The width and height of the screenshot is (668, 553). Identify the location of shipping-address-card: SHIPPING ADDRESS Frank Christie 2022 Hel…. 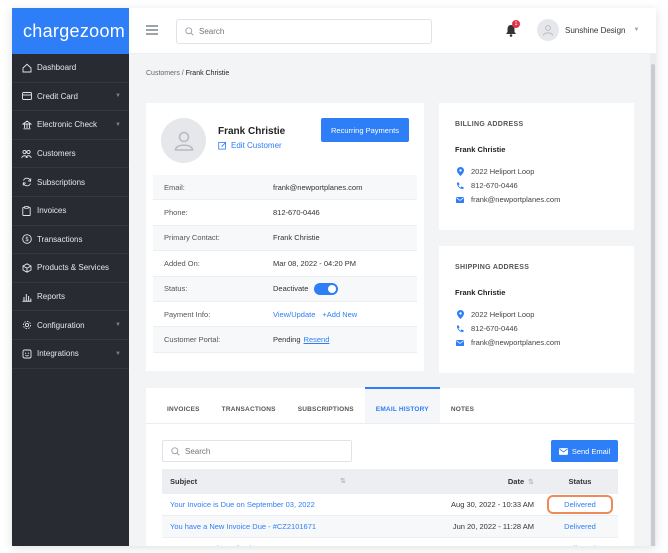
(536, 309).